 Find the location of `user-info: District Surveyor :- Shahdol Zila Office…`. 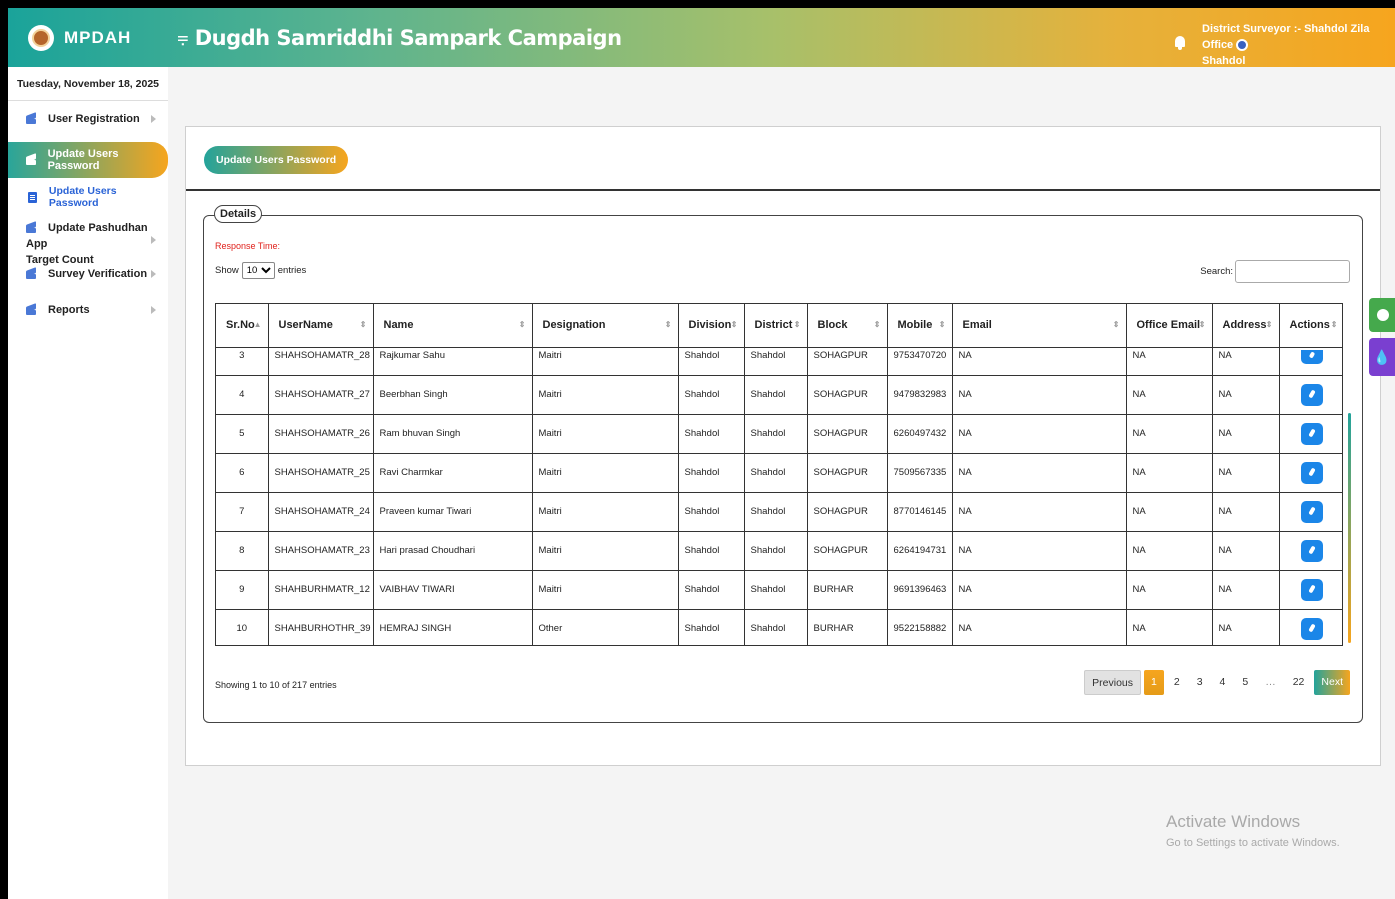

user-info: District Surveyor :- Shahdol Zila Office… is located at coordinates (1298, 45).